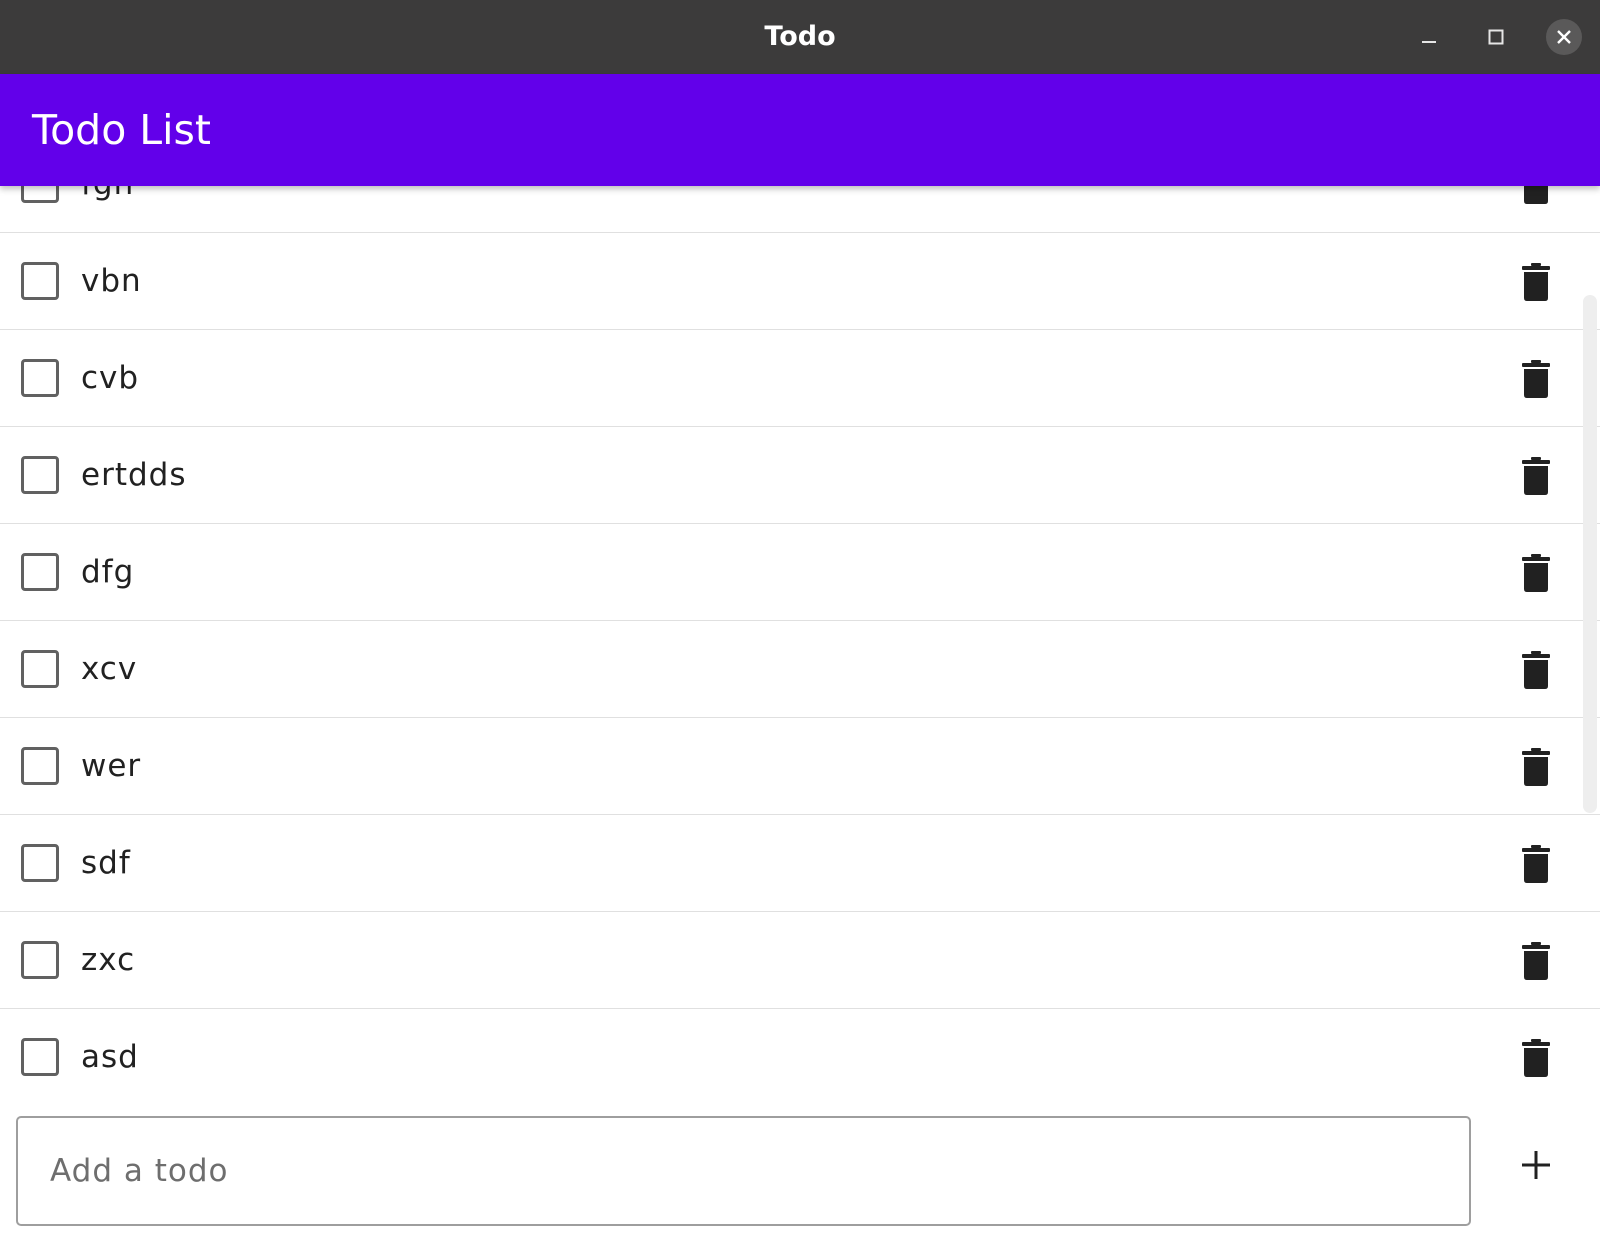 The height and width of the screenshot is (1244, 1600). Describe the element at coordinates (800, 378) in the screenshot. I see `todo-item: cvb` at that location.